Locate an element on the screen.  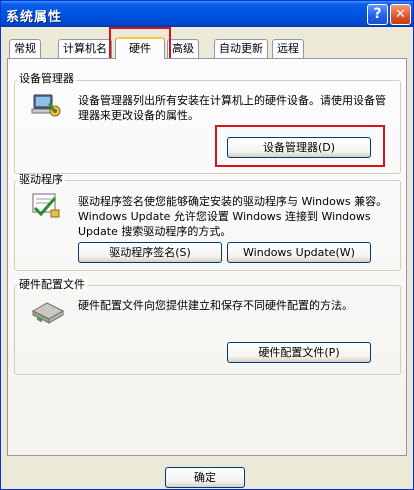
device-manager-button: 设备管理器(D) is located at coordinates (299, 147).